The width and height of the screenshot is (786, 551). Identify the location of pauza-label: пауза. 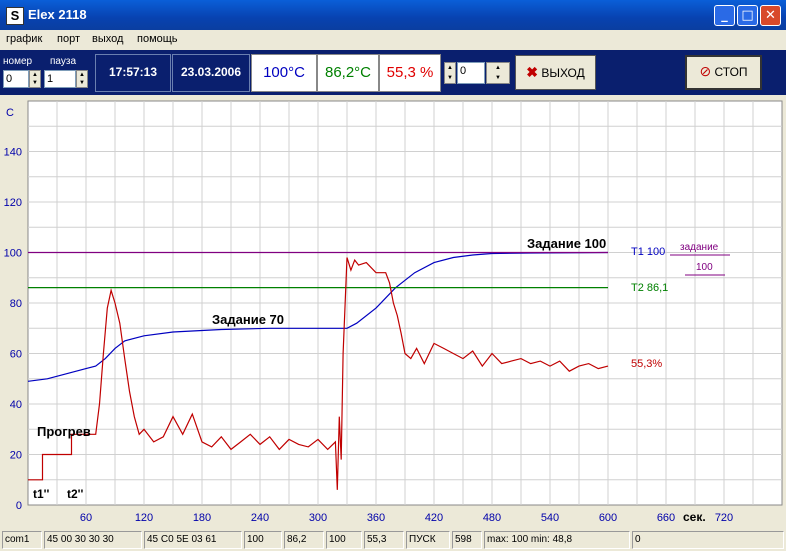
(63, 61).